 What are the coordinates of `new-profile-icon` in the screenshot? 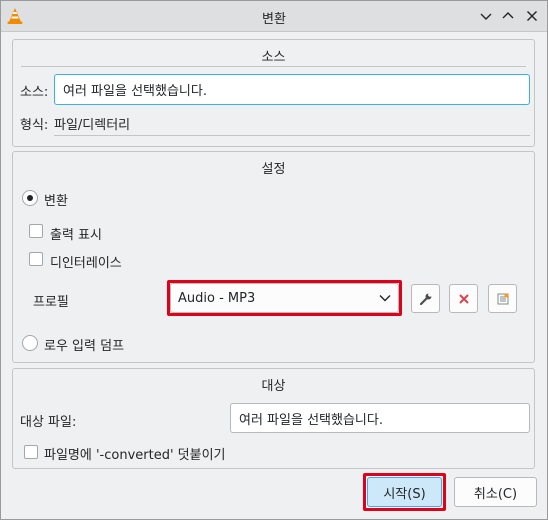 It's located at (502, 298).